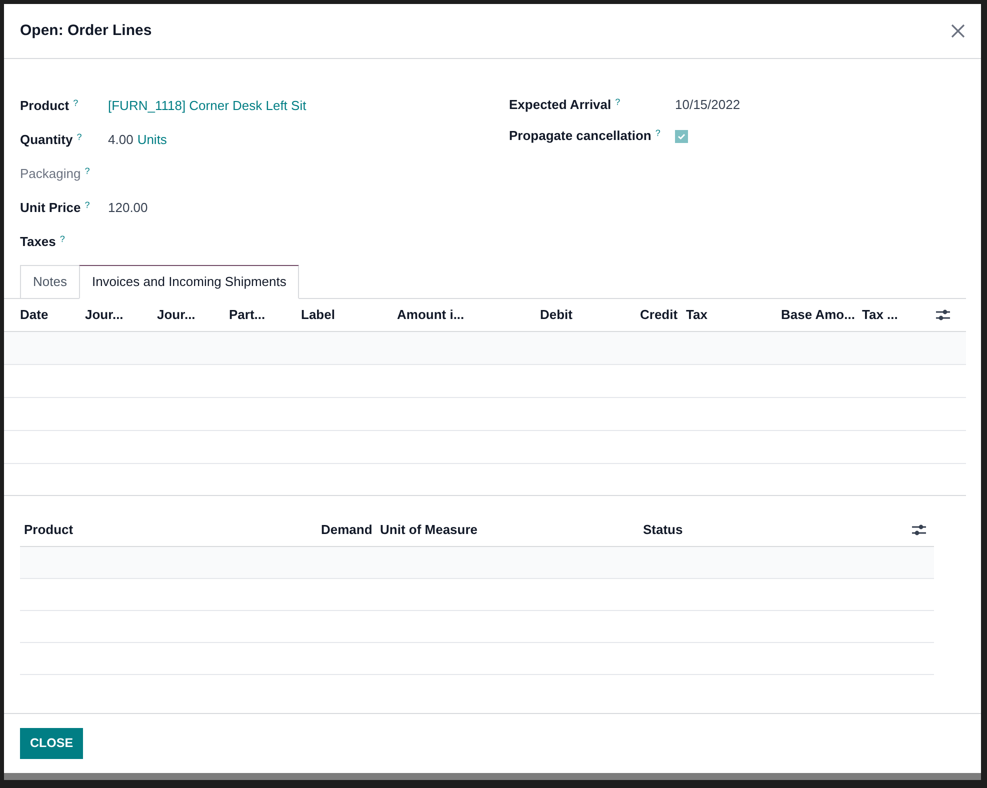 The width and height of the screenshot is (987, 788). I want to click on tab: Invoices and Incoming Shipments, so click(189, 282).